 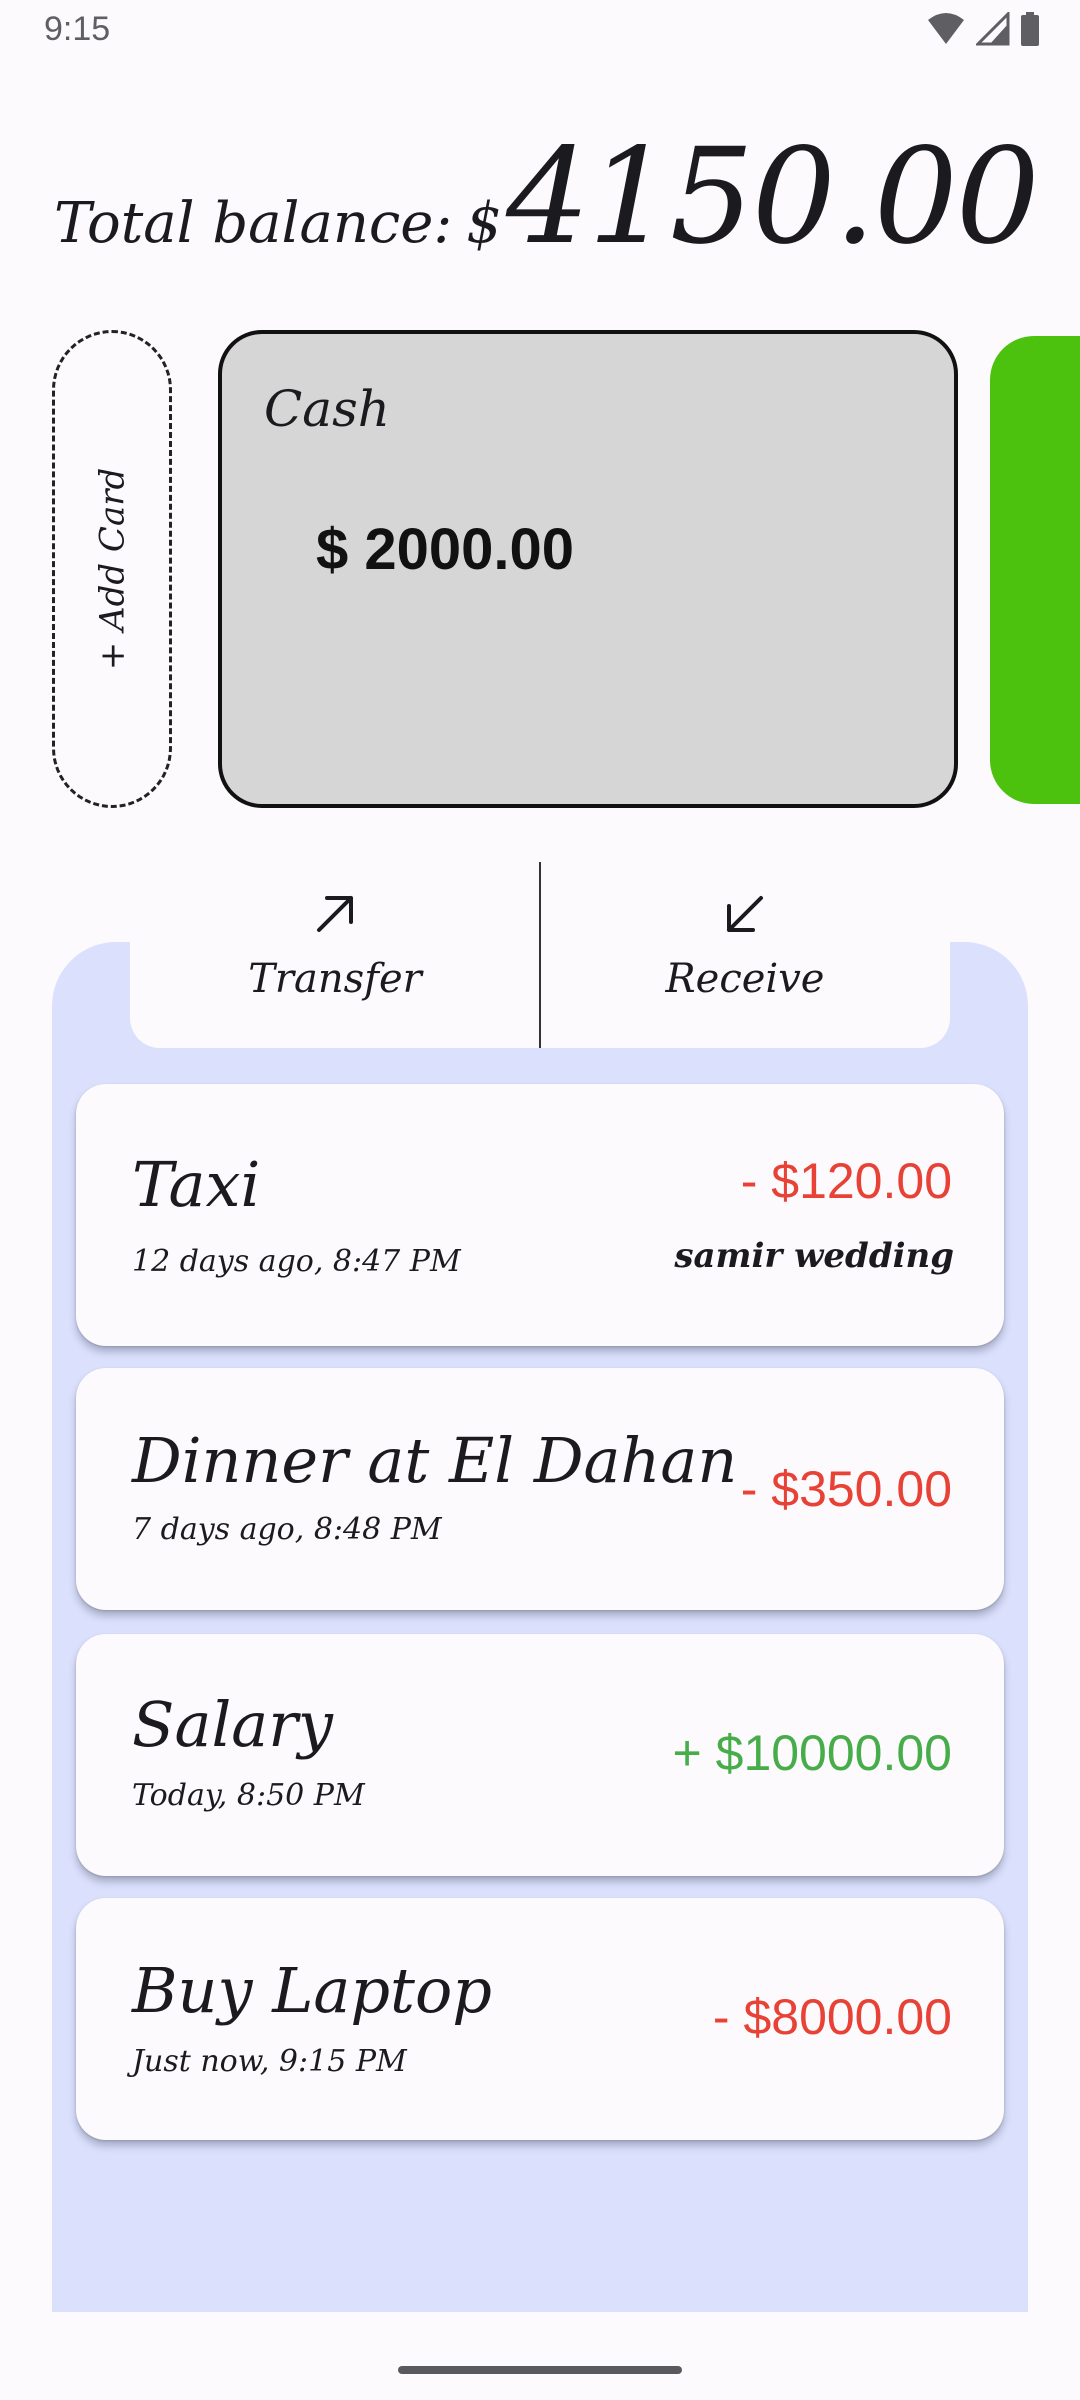 What do you see at coordinates (335, 979) in the screenshot?
I see `transfer-label: Transfer` at bounding box center [335, 979].